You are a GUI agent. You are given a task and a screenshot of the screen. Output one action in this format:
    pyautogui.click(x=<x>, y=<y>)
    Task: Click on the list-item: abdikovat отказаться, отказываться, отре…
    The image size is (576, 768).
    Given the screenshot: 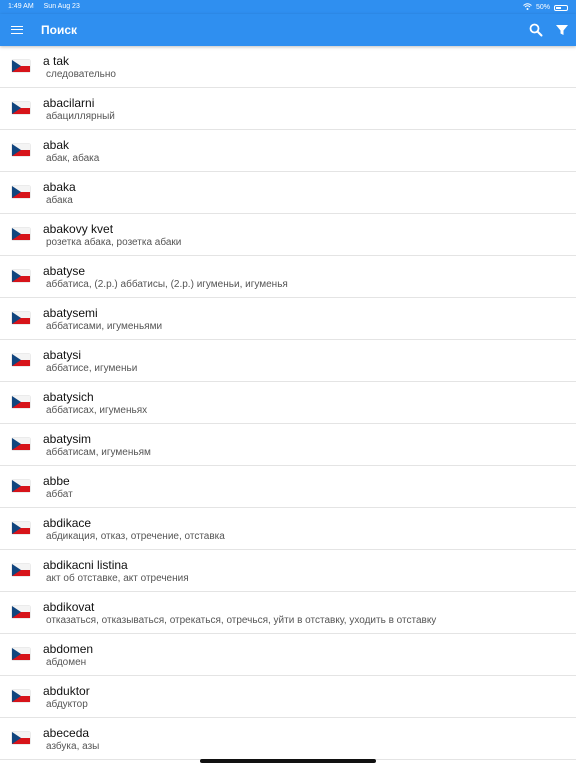 What is the action you would take?
    pyautogui.click(x=288, y=613)
    